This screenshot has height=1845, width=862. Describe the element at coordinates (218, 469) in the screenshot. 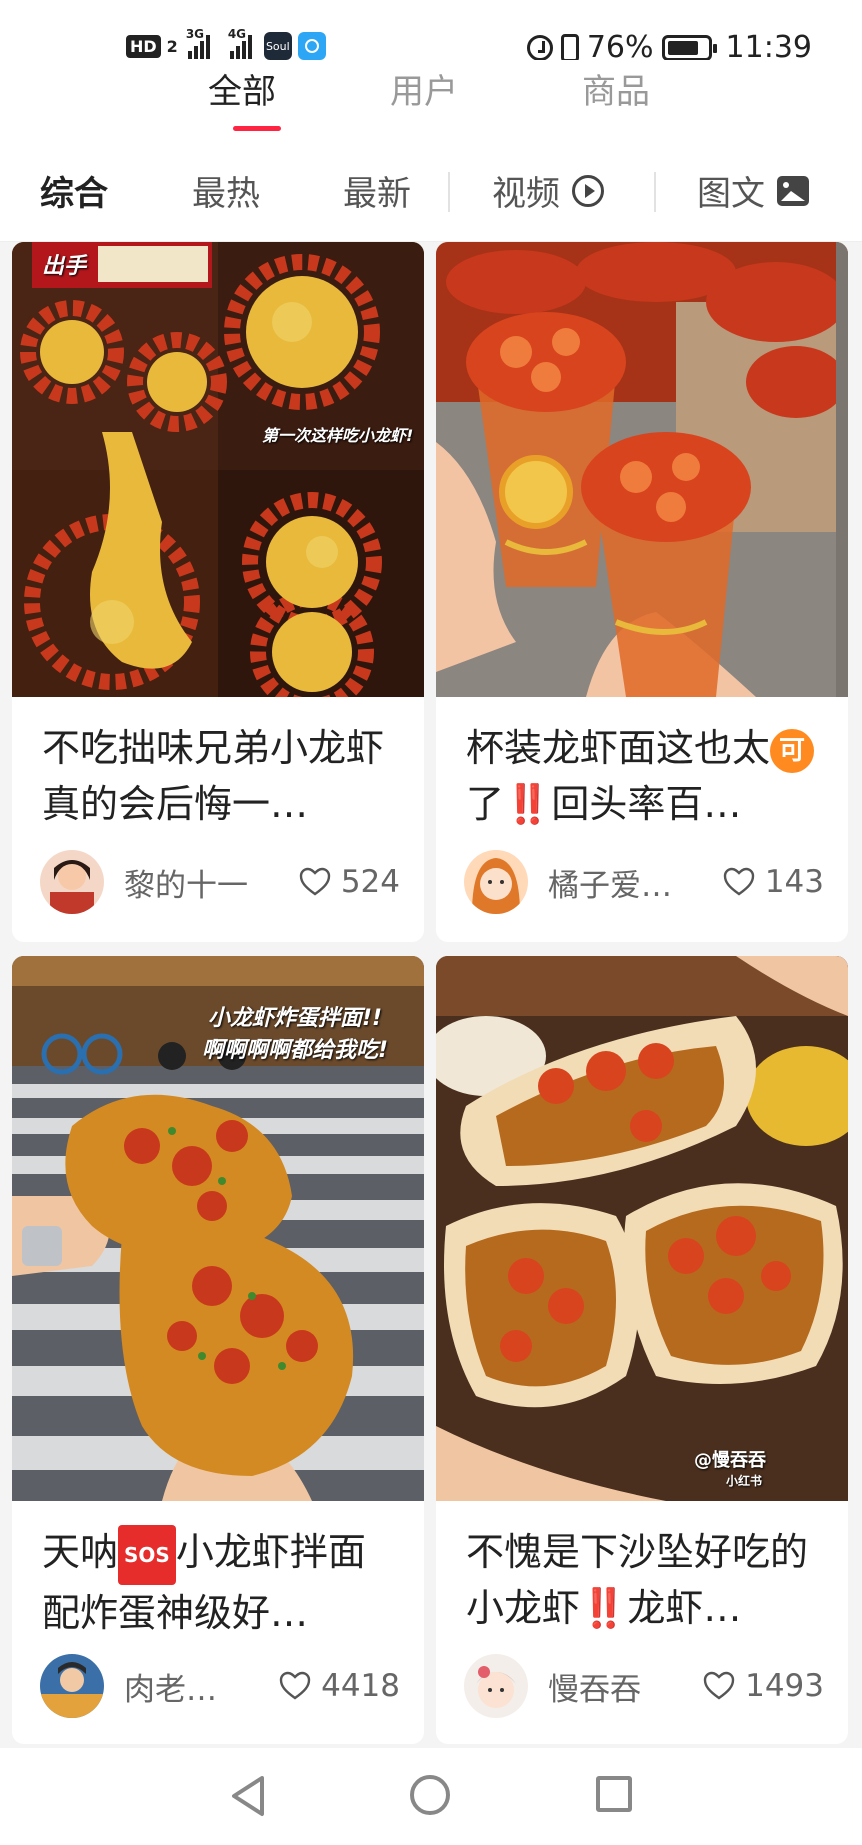

I see `note-cover-image: 出手 第一次这样吃小龙虾!` at that location.